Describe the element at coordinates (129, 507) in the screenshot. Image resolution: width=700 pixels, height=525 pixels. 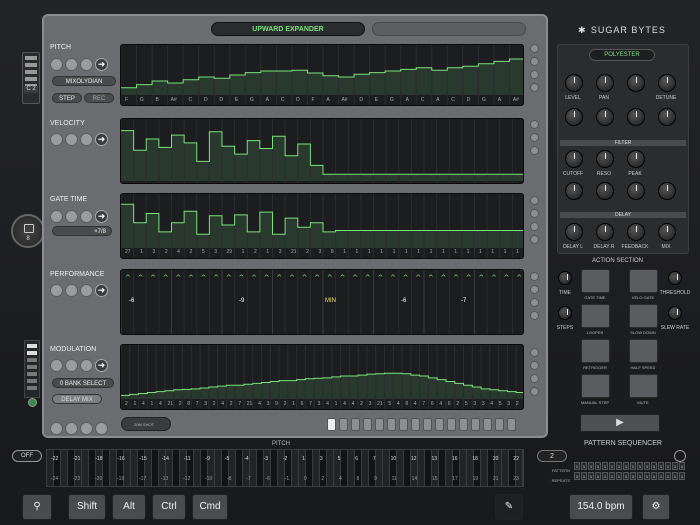
I see `alt-button: Alt` at that location.